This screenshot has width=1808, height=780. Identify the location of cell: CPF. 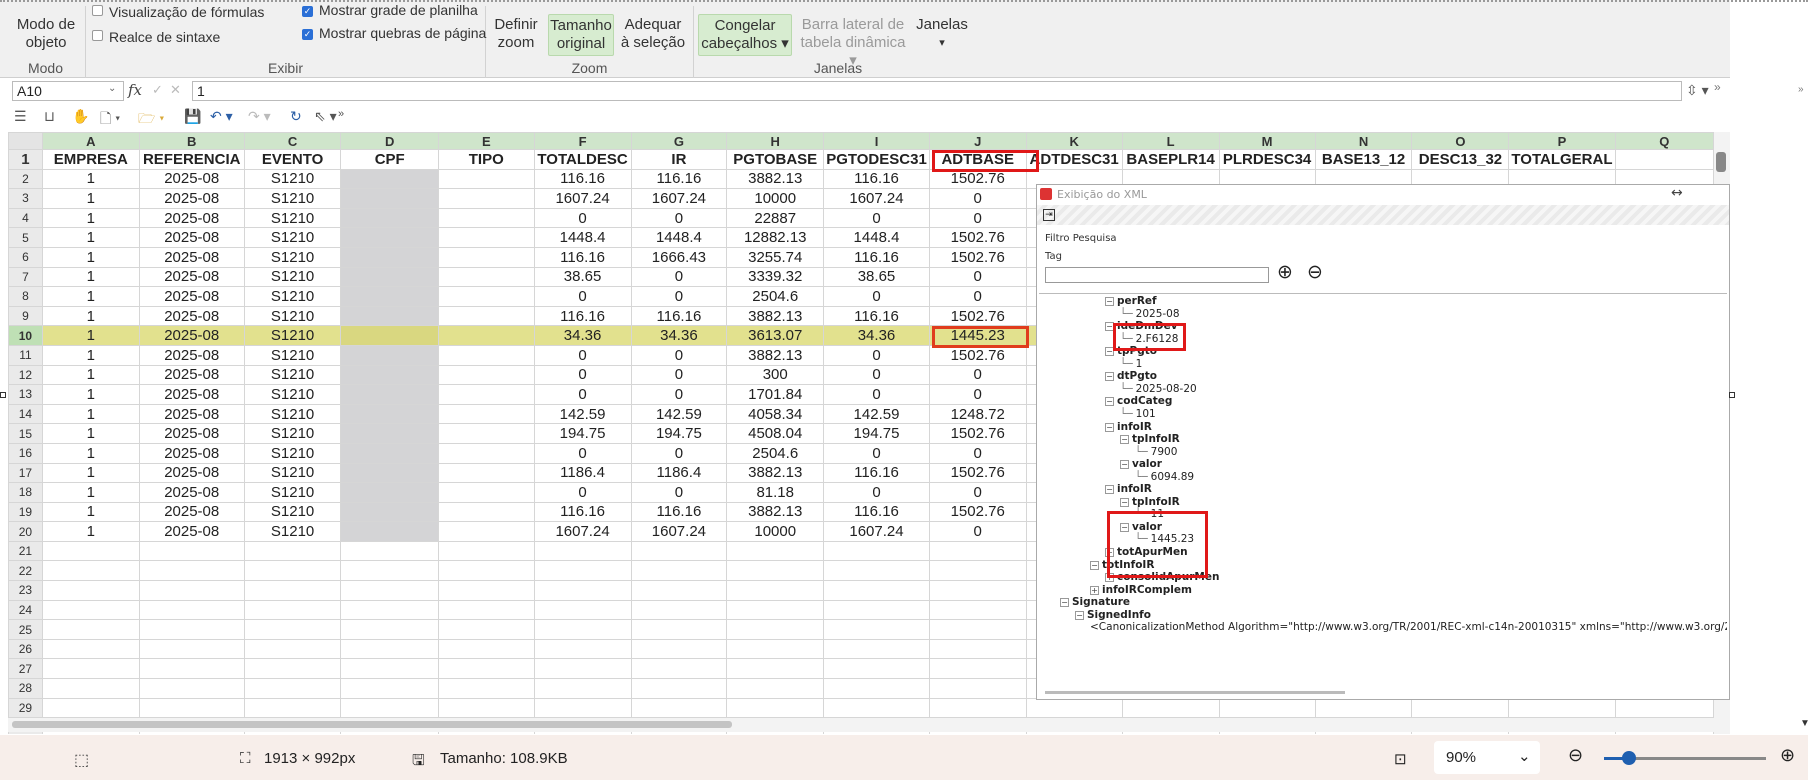
(389, 159).